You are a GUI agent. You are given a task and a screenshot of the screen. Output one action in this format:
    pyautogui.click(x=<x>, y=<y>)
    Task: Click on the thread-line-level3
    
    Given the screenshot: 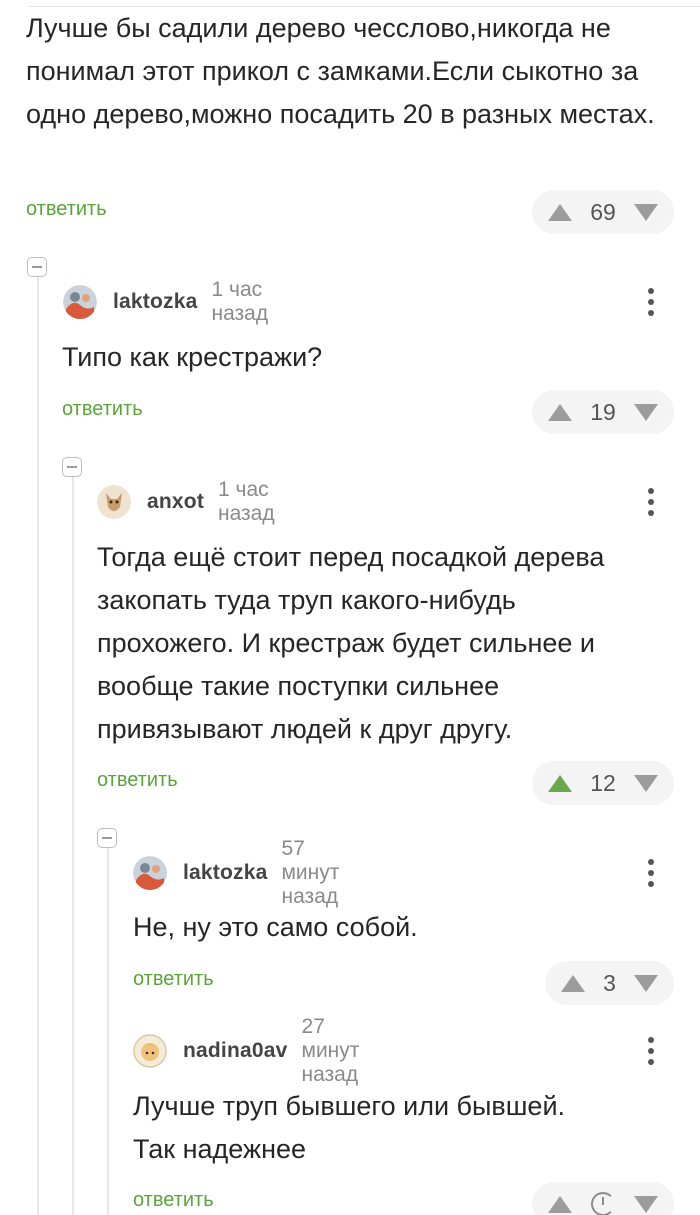 What is the action you would take?
    pyautogui.click(x=108, y=1030)
    